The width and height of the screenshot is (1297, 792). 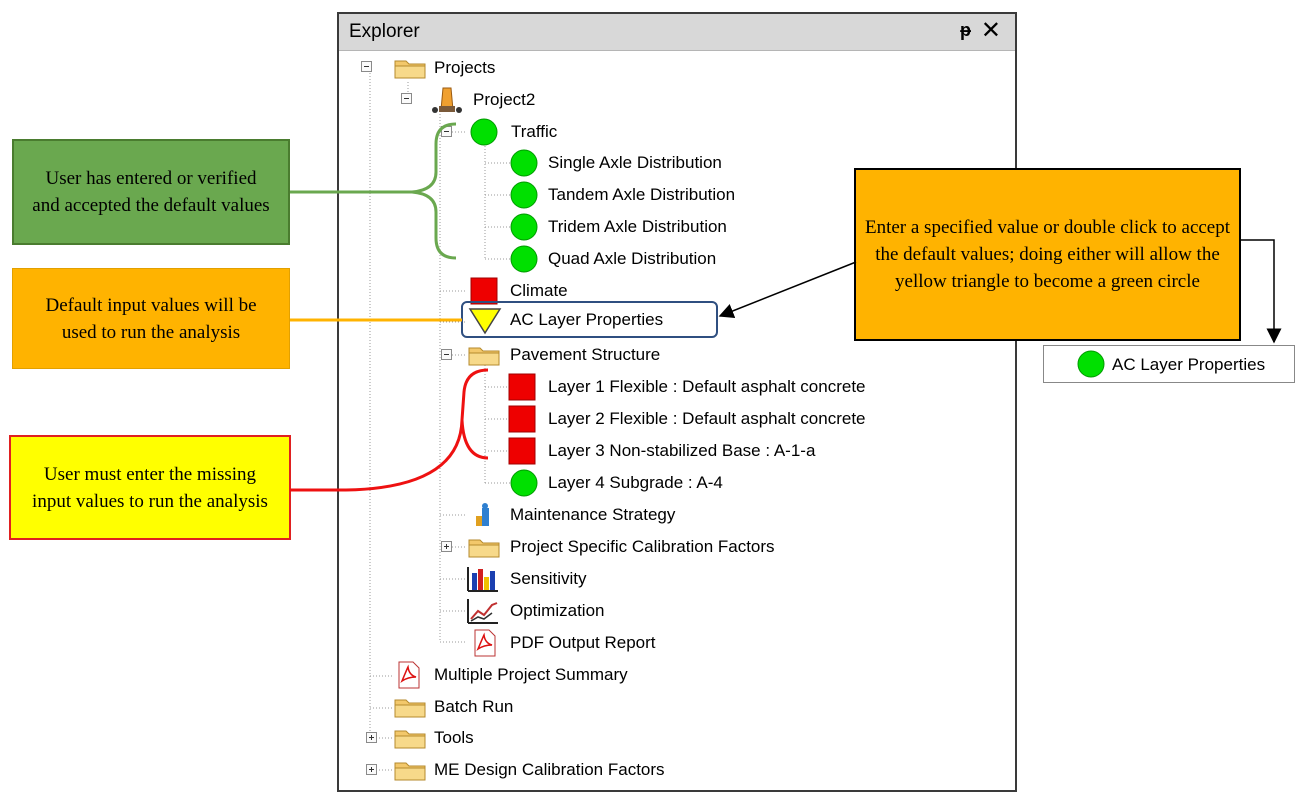 I want to click on tree-node-quad-axle: Quad Axle Distribution, so click(x=638, y=259).